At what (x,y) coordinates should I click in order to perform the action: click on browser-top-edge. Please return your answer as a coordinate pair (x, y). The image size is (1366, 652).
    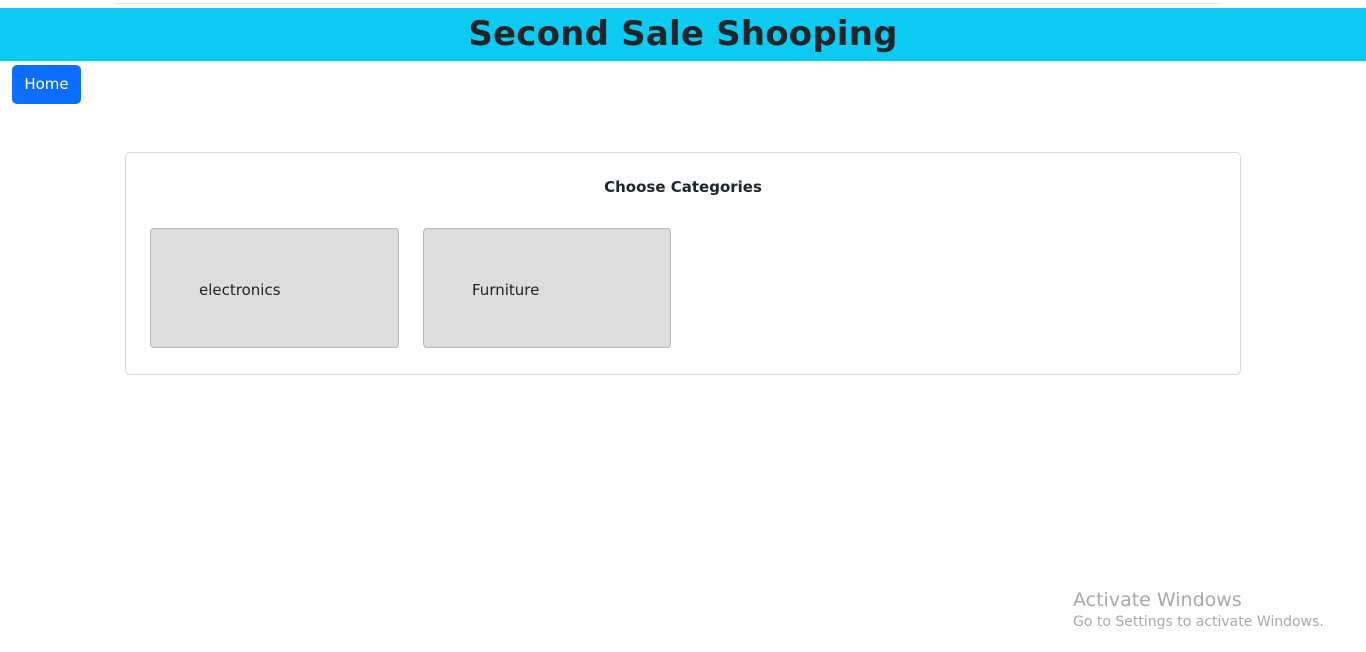
    Looking at the image, I should click on (667, 2).